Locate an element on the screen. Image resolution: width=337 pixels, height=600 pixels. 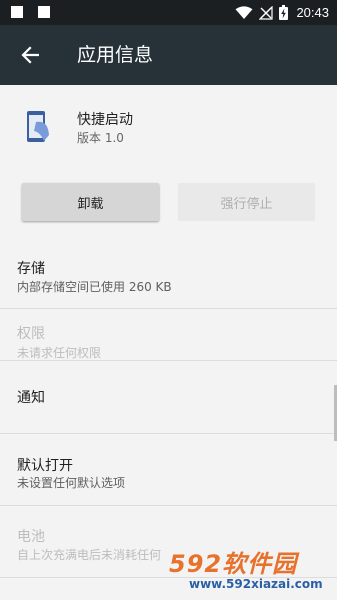
row-title: 通知 is located at coordinates (31, 398).